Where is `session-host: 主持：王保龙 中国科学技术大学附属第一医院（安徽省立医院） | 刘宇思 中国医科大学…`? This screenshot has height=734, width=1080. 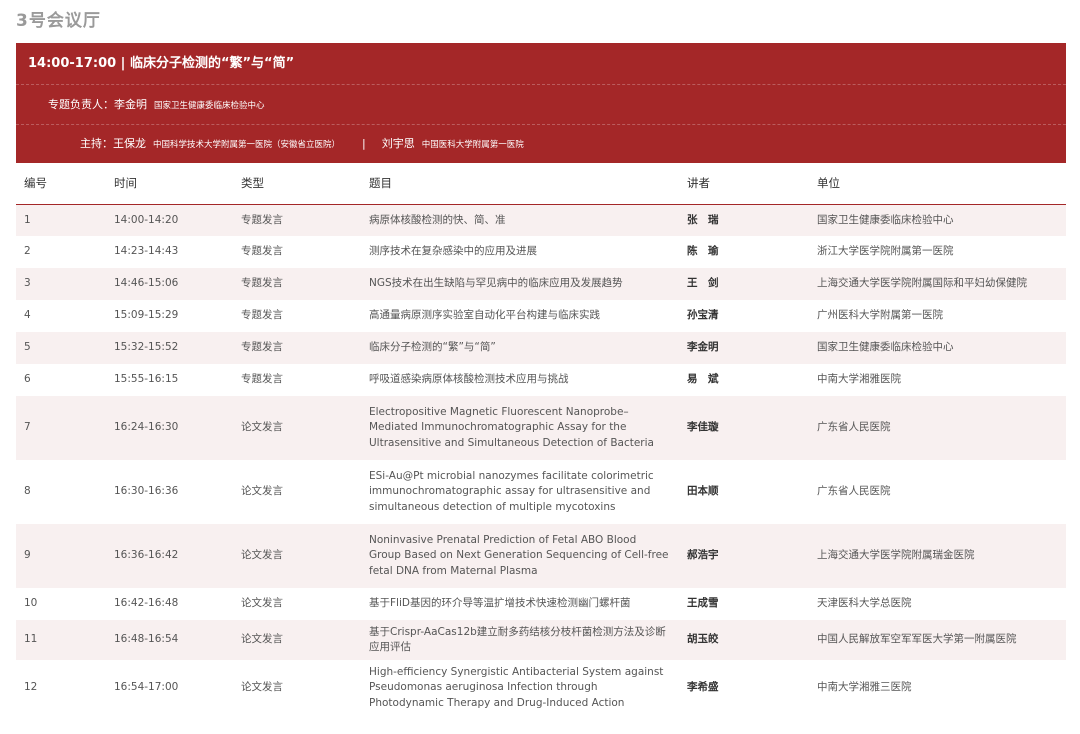
session-host: 主持：王保龙 中国科学技术大学附属第一医院（安徽省立医院） | 刘宇思 中国医科大学… is located at coordinates (541, 144).